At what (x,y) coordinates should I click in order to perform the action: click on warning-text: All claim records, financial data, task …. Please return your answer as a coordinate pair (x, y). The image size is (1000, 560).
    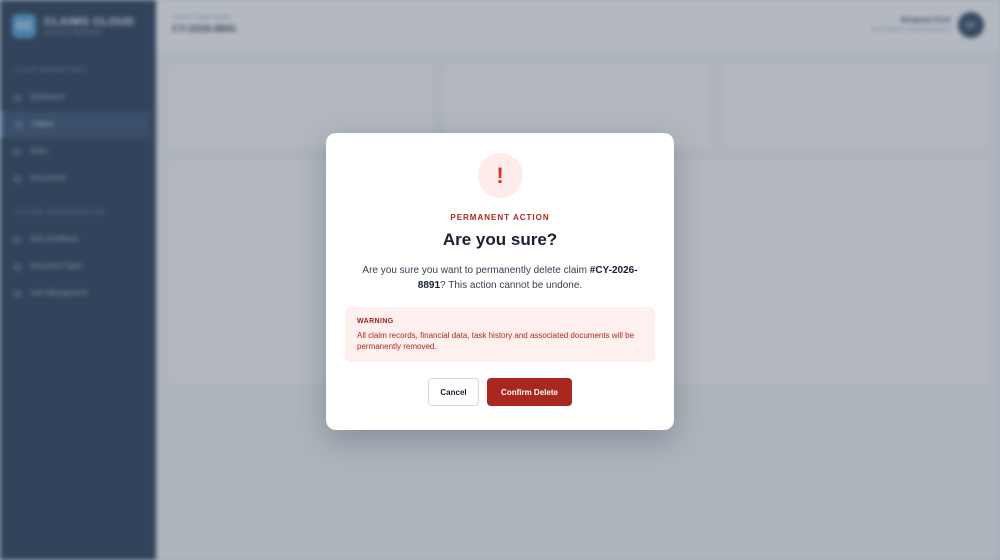
    Looking at the image, I should click on (496, 341).